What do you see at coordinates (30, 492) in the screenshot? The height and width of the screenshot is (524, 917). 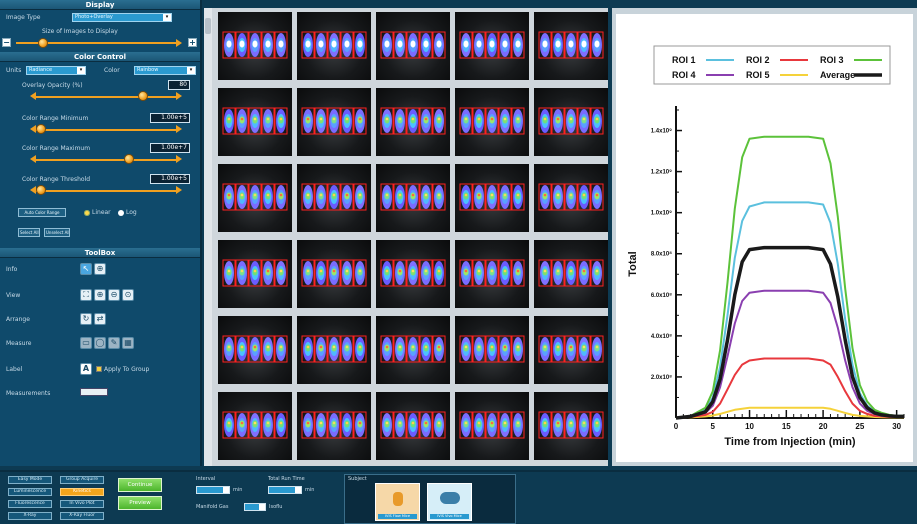 I see `mode-luminescence: Luminescence` at bounding box center [30, 492].